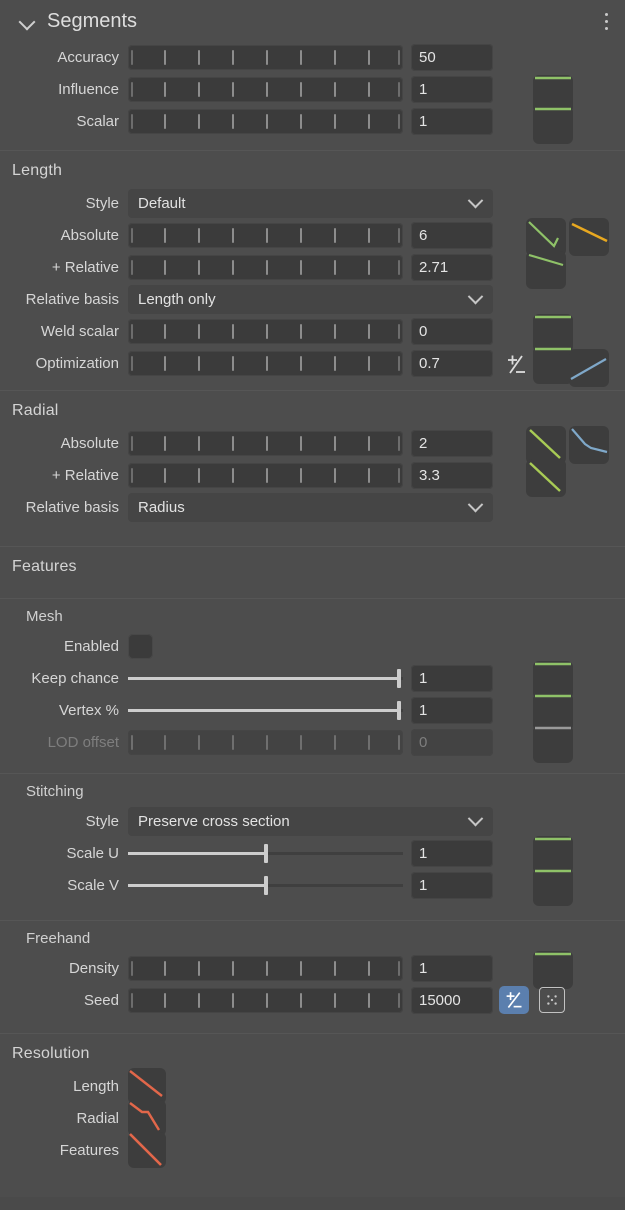 This screenshot has height=1210, width=625. I want to click on section-resolution: Resolution Length Radial Features, so click(312, 1115).